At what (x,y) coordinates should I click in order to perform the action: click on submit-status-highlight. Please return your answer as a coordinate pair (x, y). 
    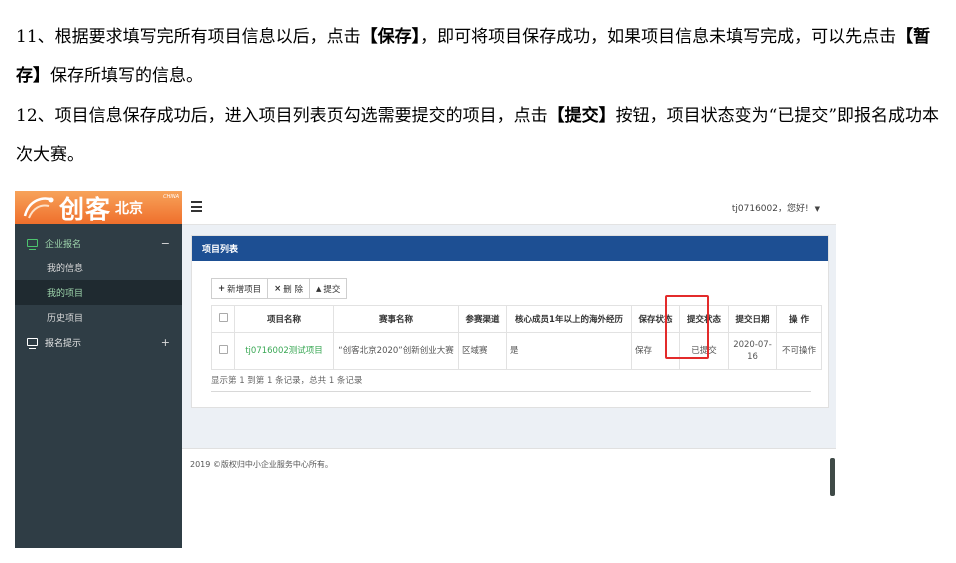
    Looking at the image, I should click on (687, 327).